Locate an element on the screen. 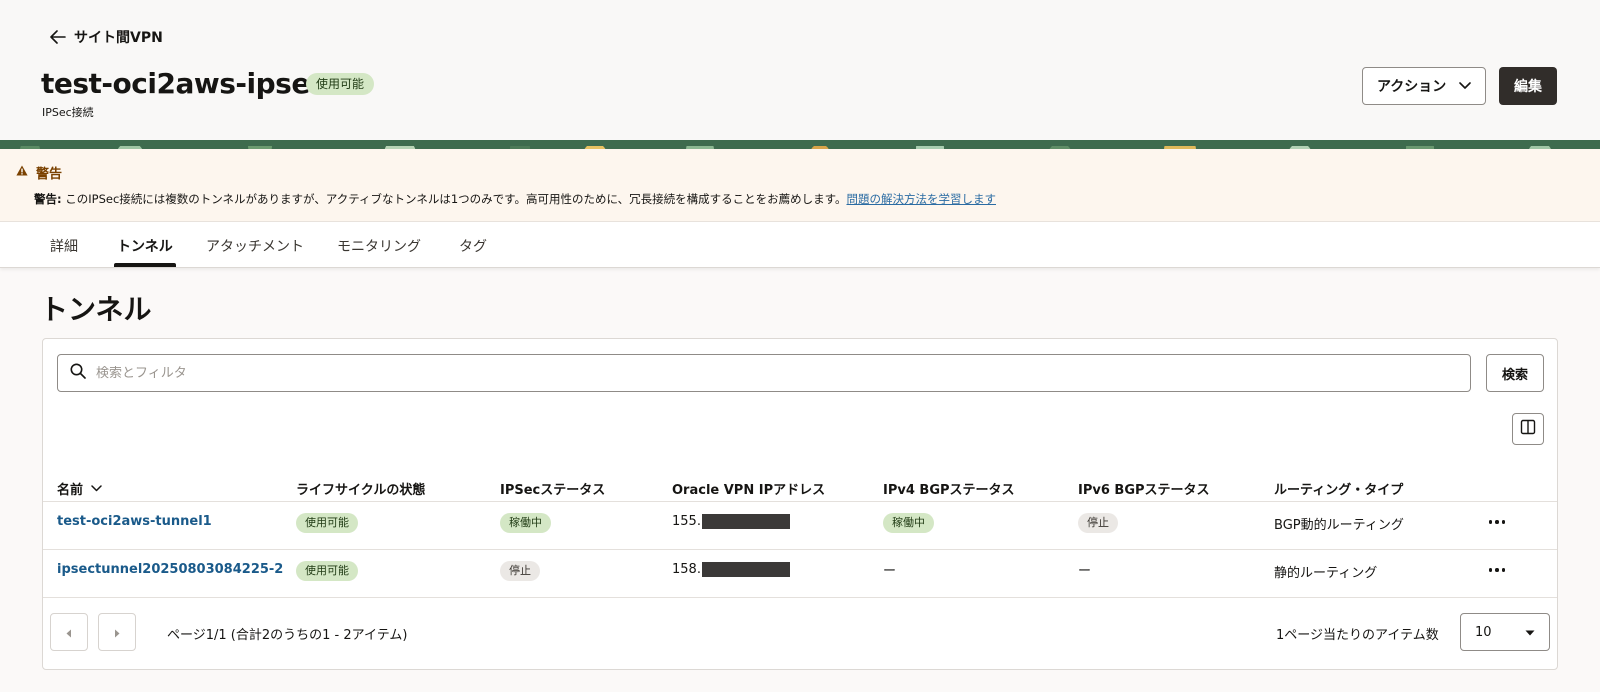  column-header-name: 名前 is located at coordinates (79, 488).